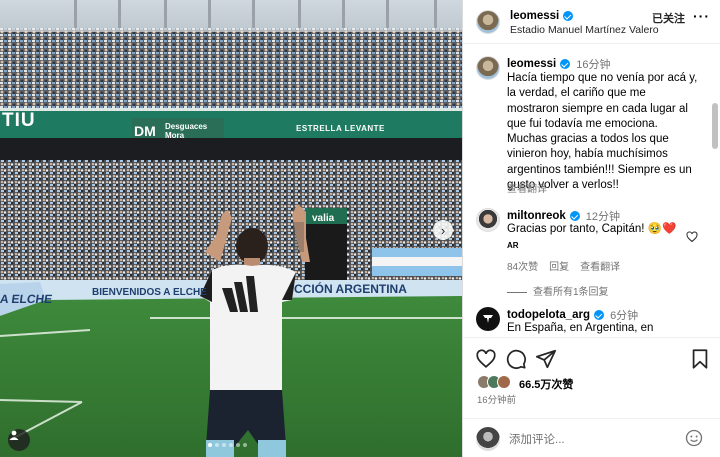 Image resolution: width=720 pixels, height=457 pixels. What do you see at coordinates (593, 65) in the screenshot?
I see `caption-time: 16分钟` at bounding box center [593, 65].